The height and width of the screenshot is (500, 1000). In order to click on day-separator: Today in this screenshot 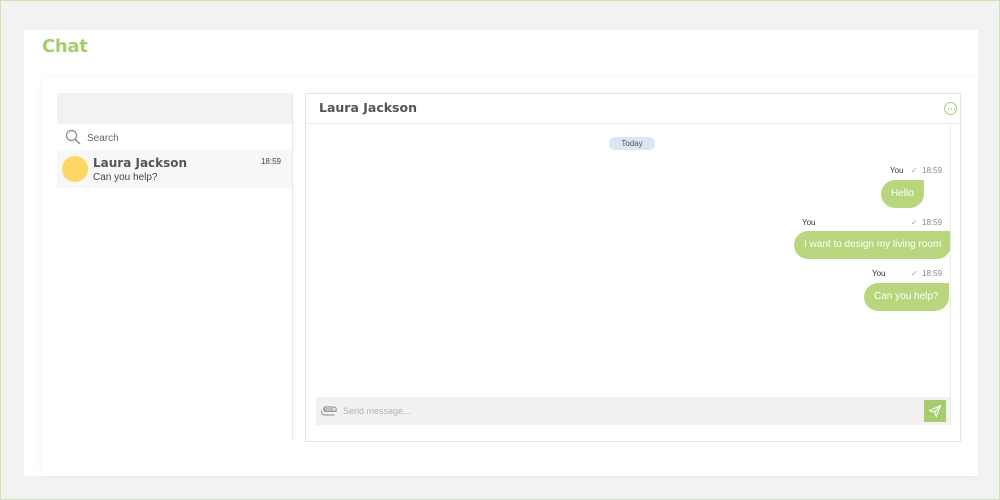, I will do `click(632, 143)`.